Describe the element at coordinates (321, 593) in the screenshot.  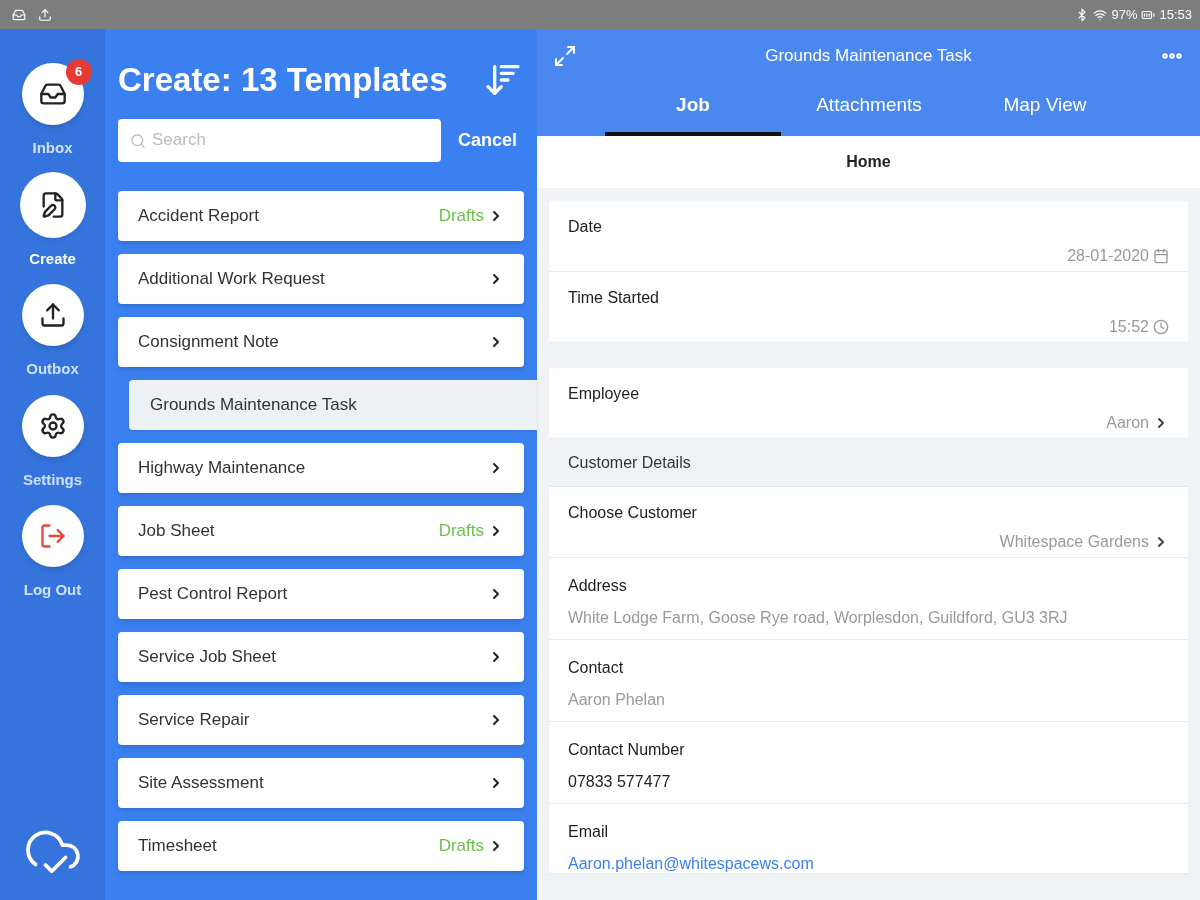
I see `template-item: Pest Control Report` at that location.